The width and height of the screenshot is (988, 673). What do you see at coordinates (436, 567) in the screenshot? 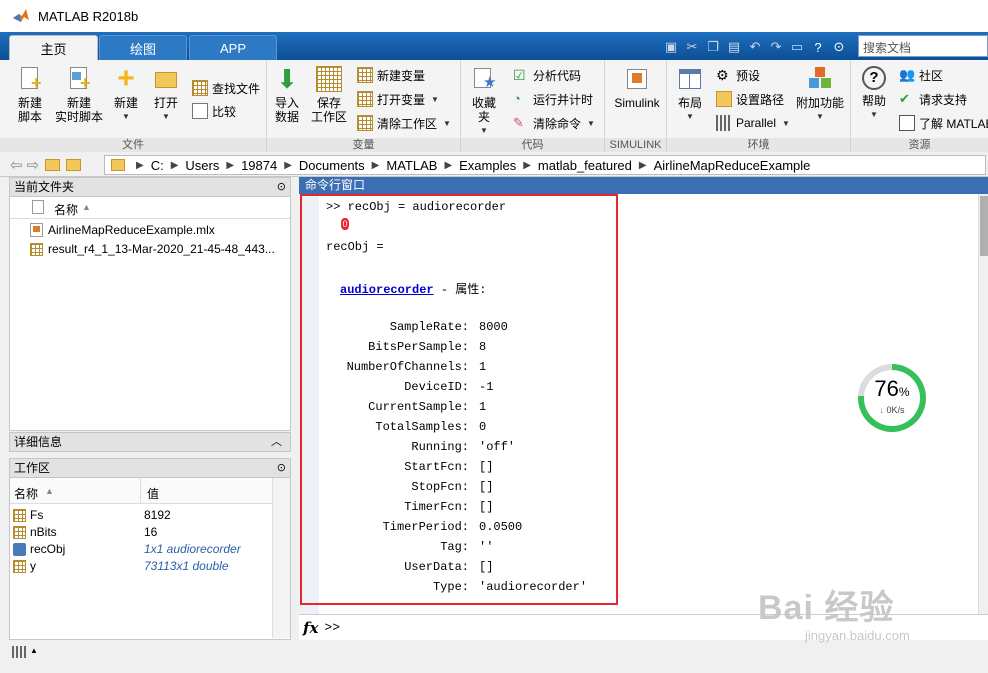
I see `property-name: UserData:` at bounding box center [436, 567].